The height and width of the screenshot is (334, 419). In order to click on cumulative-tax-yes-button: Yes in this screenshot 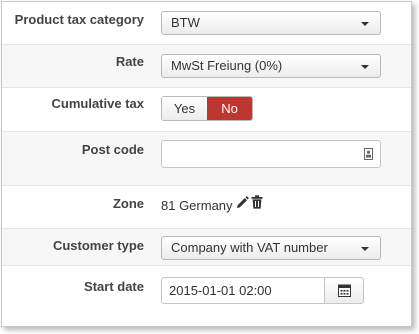, I will do `click(184, 108)`.